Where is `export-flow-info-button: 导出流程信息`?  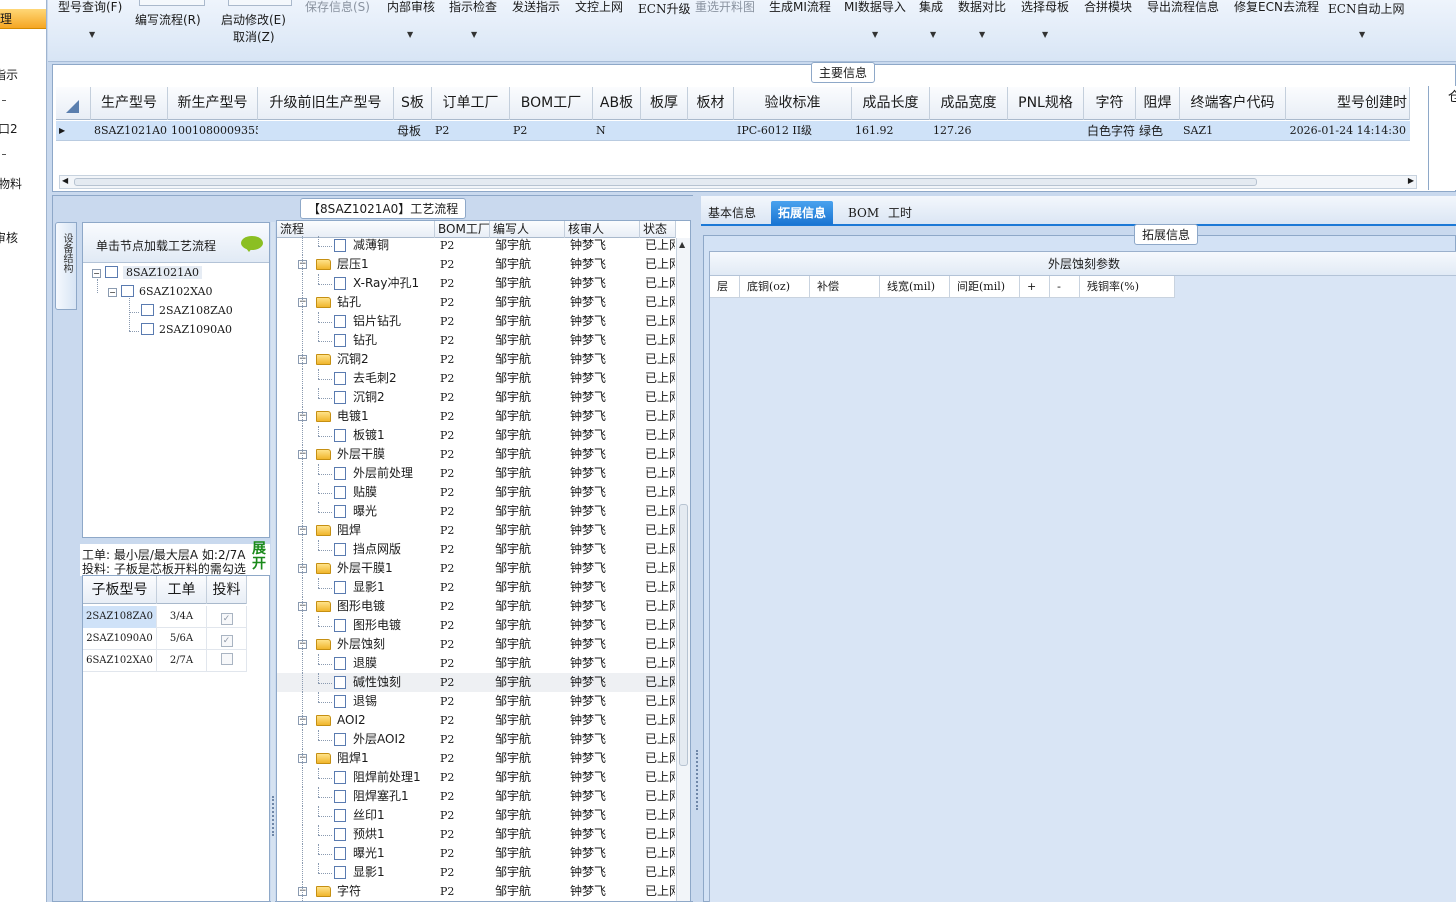
export-flow-info-button: 导出流程信息 is located at coordinates (1183, 7).